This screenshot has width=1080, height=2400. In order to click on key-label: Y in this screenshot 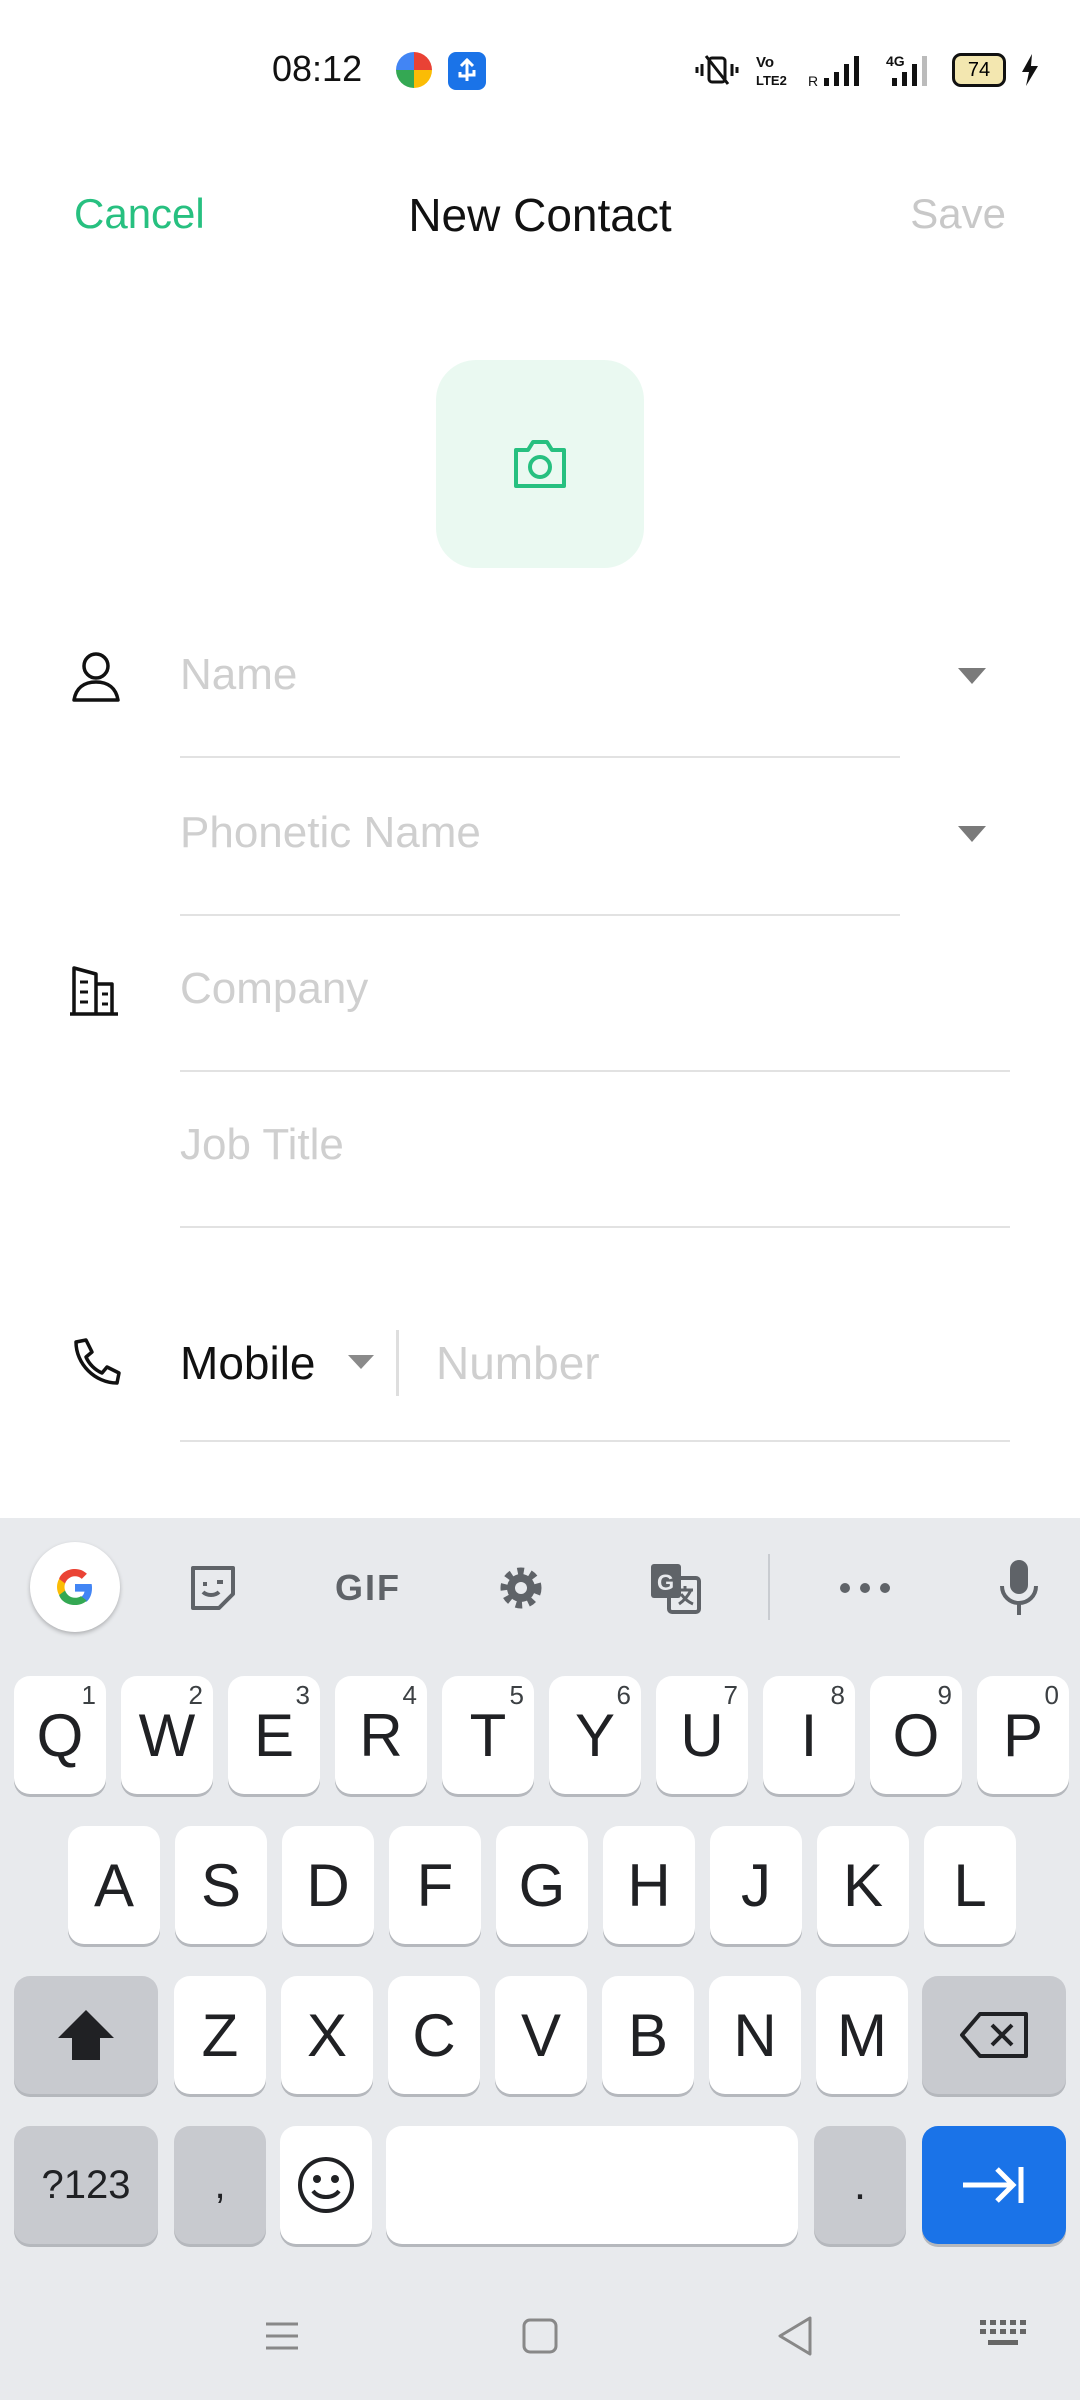, I will do `click(595, 1735)`.